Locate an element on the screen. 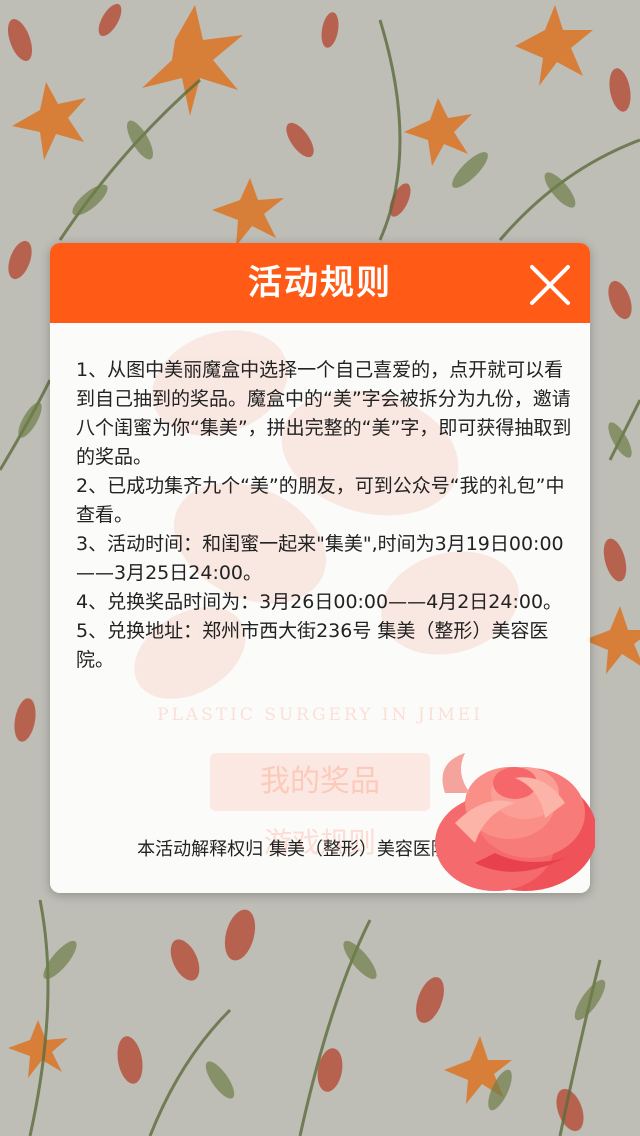 This screenshot has width=640, height=1136. modal-title: 活动规则 is located at coordinates (320, 283).